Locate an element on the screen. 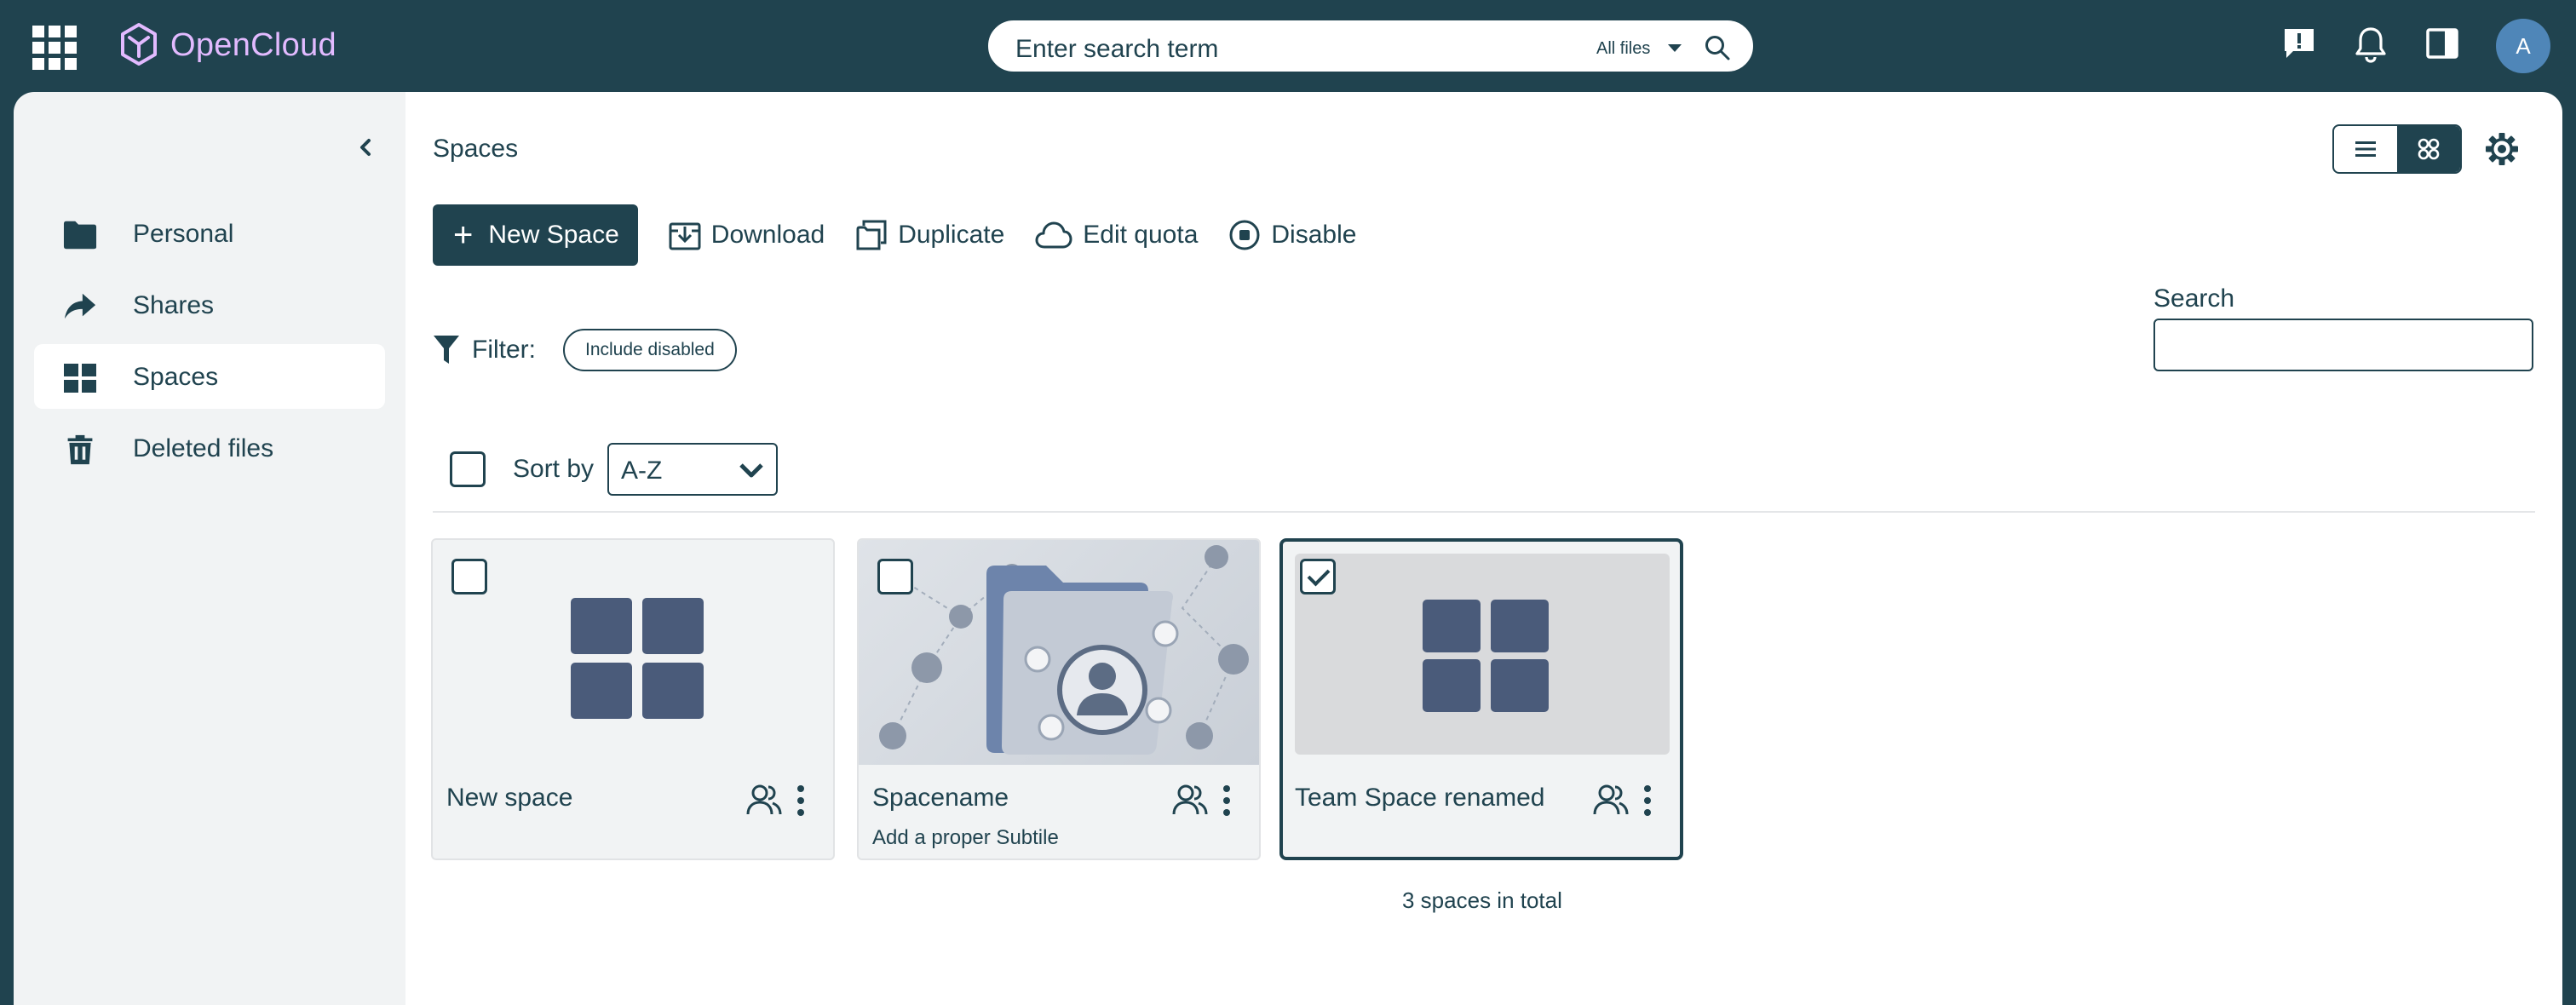  filter-bar: Filter: Include disabled is located at coordinates (585, 350).